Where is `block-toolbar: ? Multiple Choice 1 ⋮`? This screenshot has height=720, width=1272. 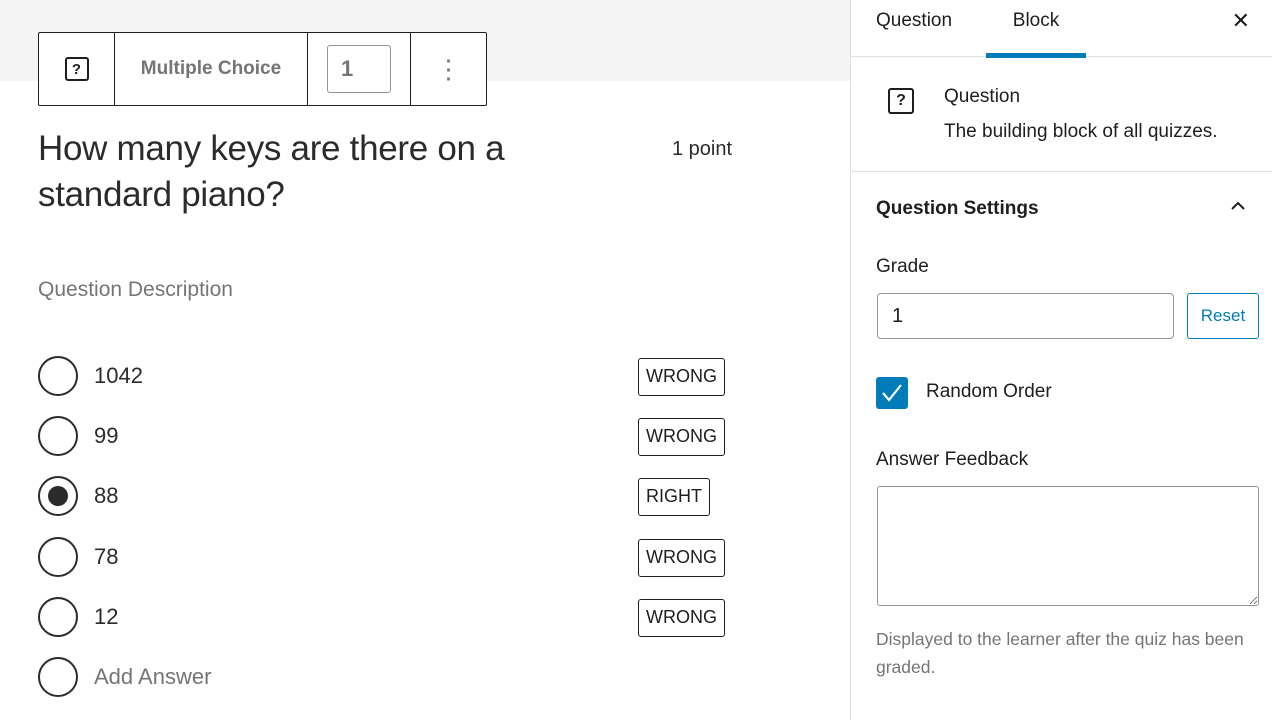 block-toolbar: ? Multiple Choice 1 ⋮ is located at coordinates (262, 69).